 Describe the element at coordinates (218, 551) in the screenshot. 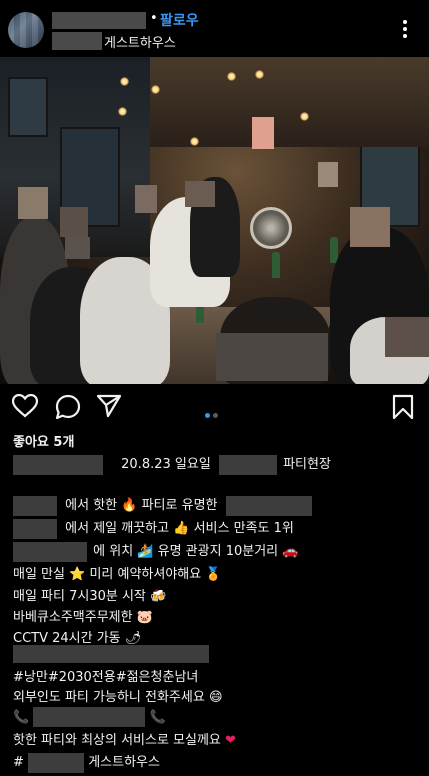

I see `caption-text: 유명 관광지 10분거리` at that location.